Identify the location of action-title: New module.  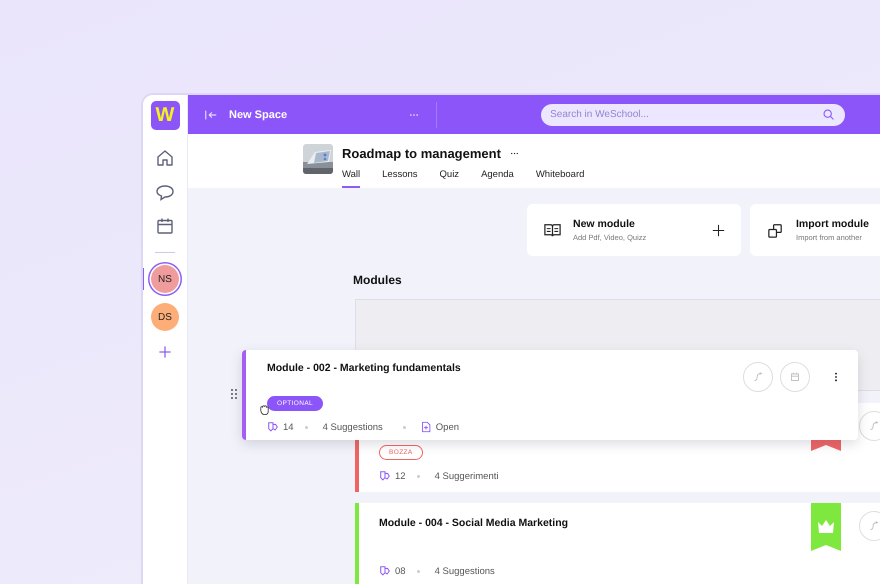
(604, 224).